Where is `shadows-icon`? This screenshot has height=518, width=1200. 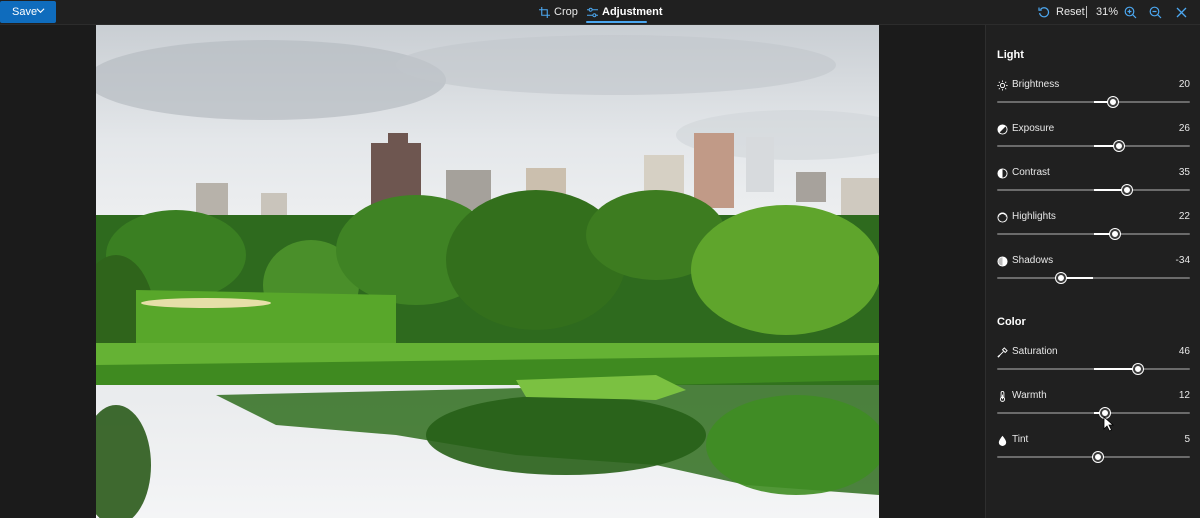
shadows-icon is located at coordinates (1002, 261).